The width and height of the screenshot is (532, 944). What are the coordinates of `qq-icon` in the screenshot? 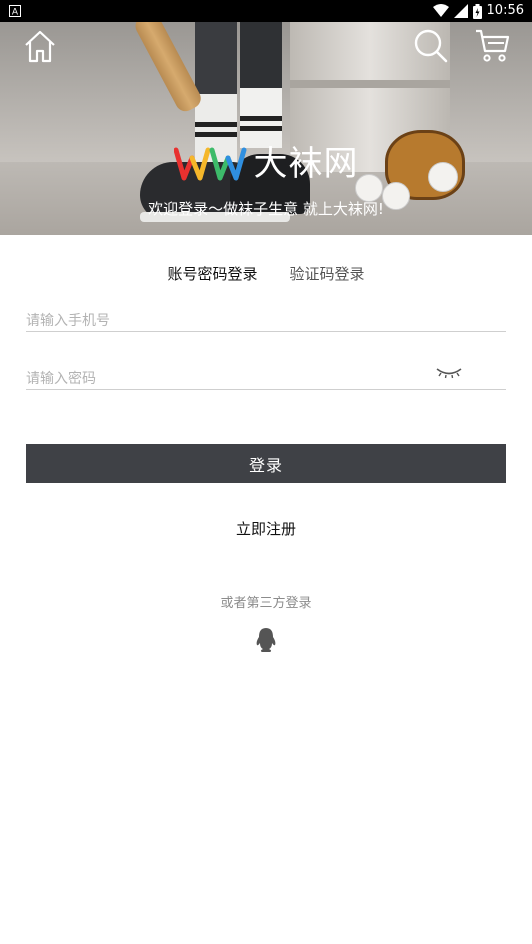 It's located at (266, 640).